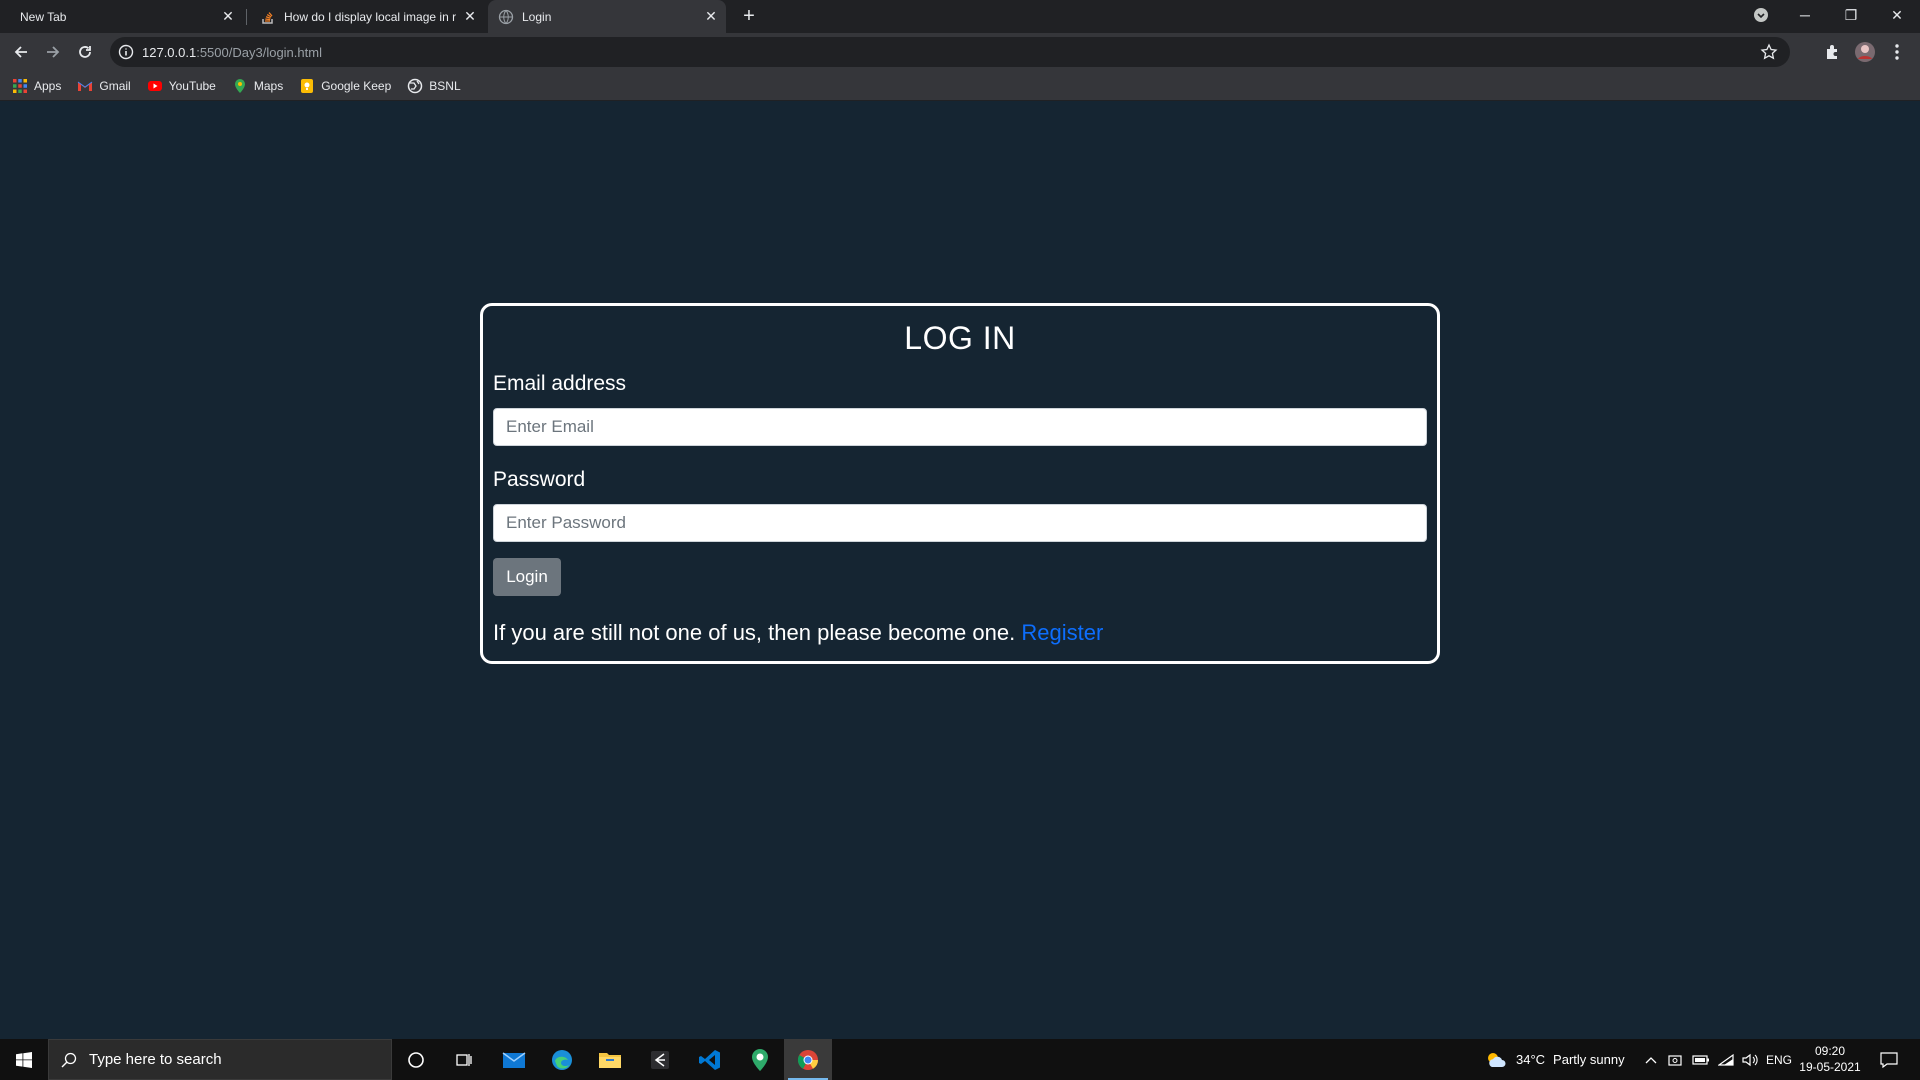  What do you see at coordinates (960, 86) in the screenshot?
I see `bookmarks-bar: Apps Gmail YouTube Maps Google Keep BSNL` at bounding box center [960, 86].